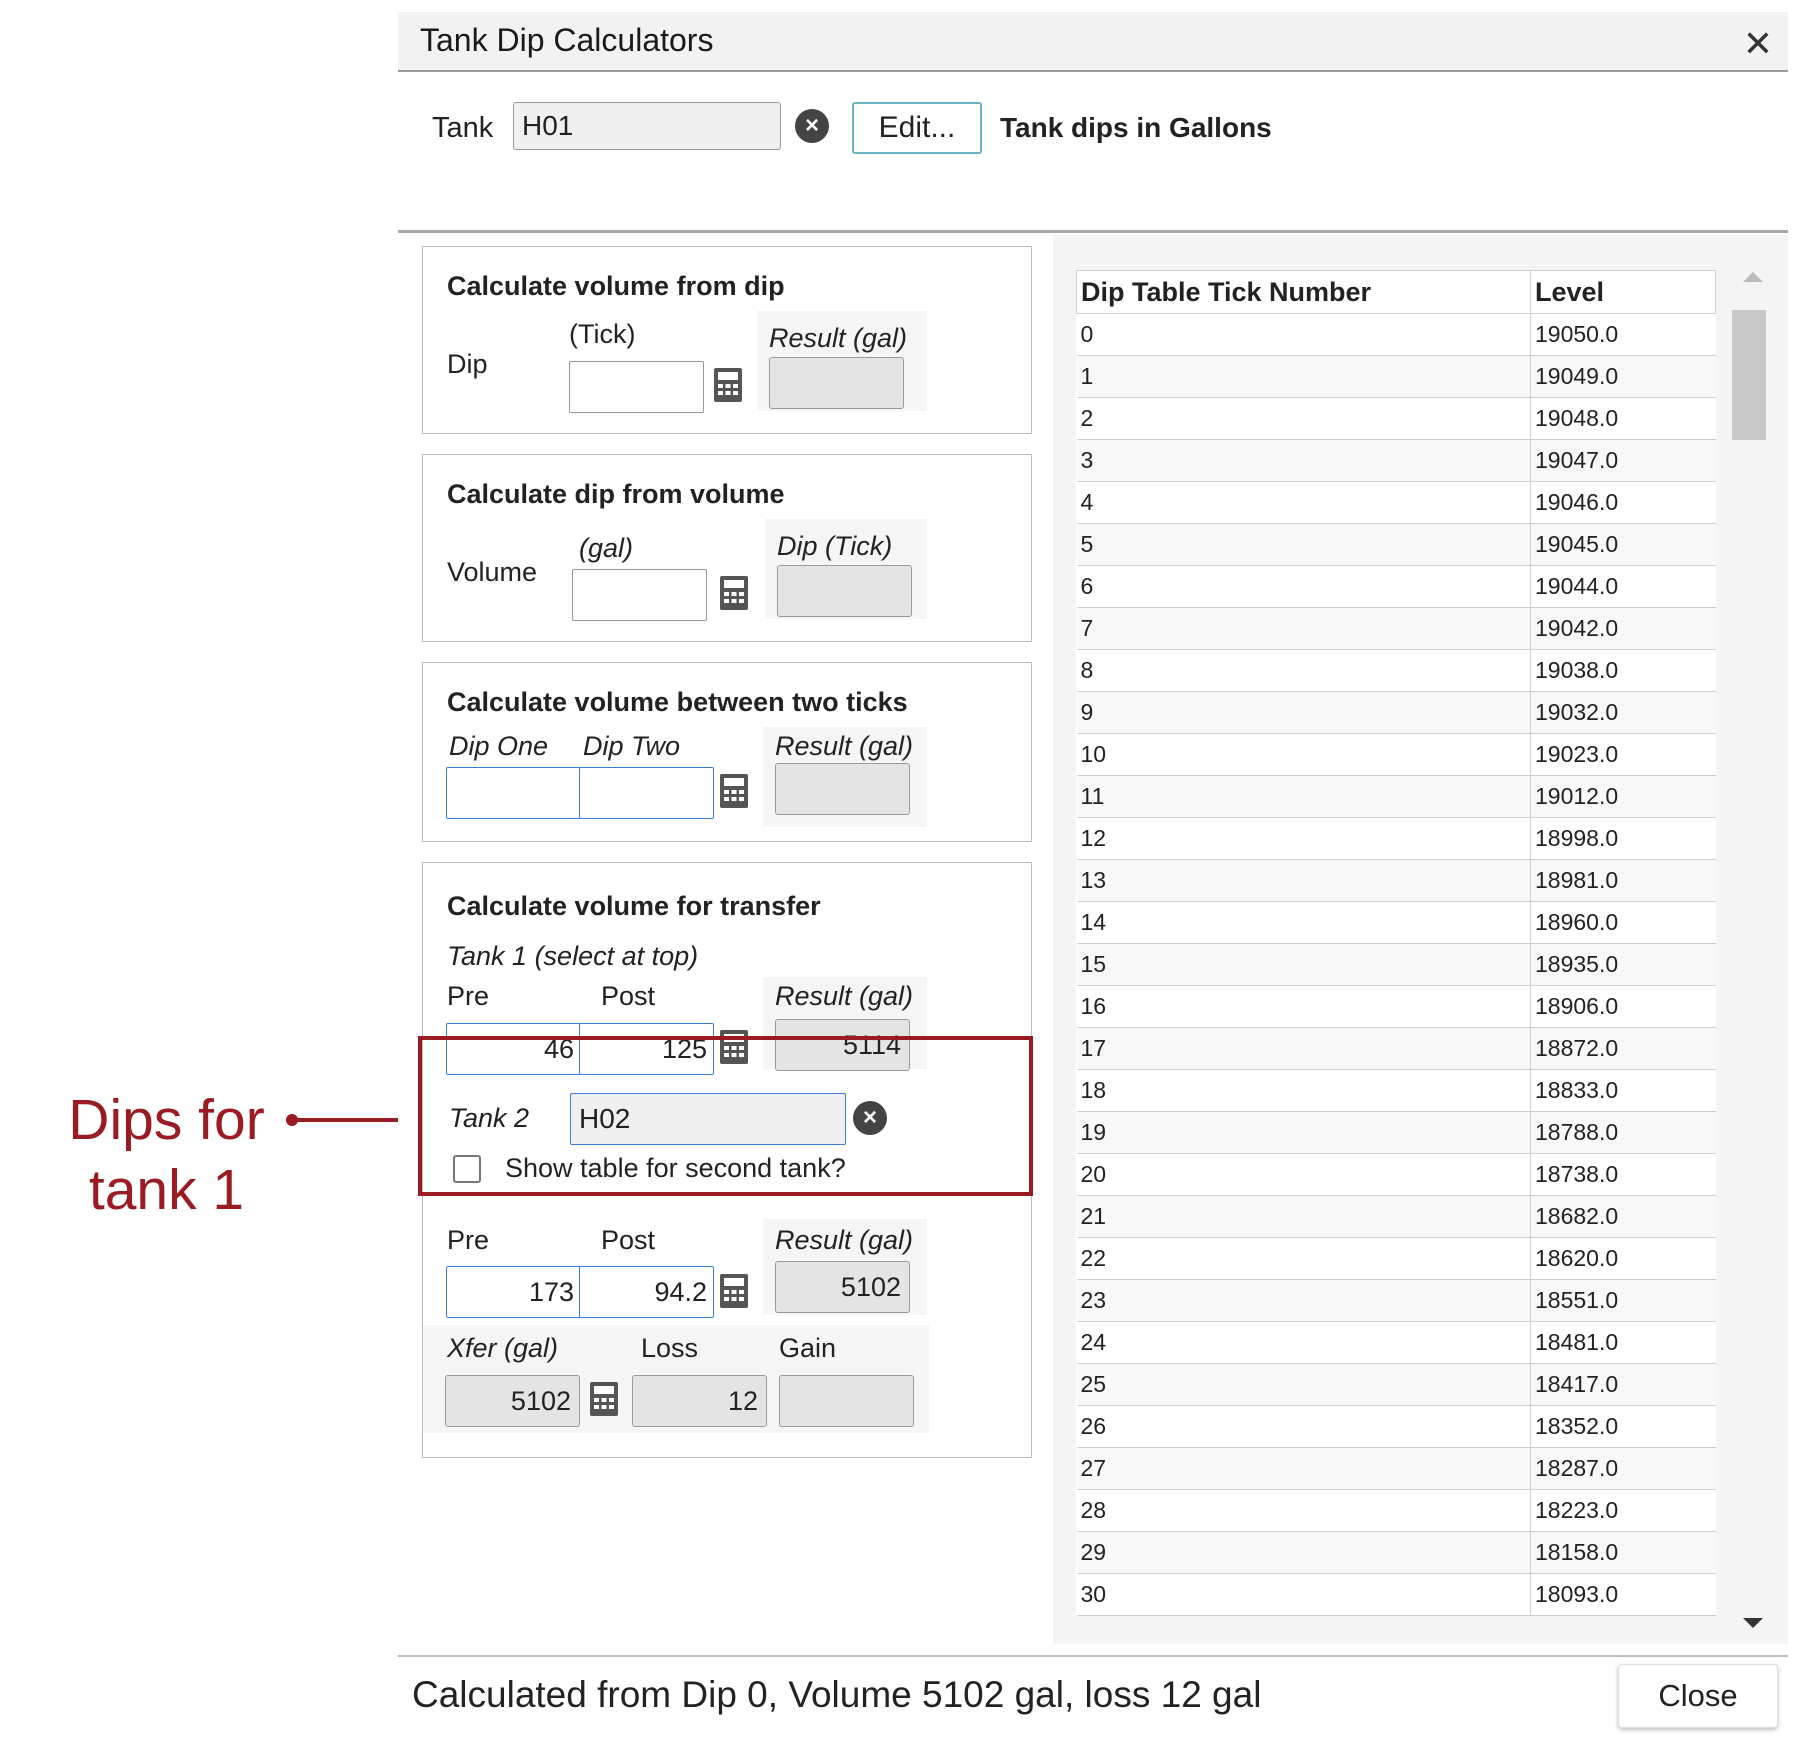 The width and height of the screenshot is (1797, 1747). What do you see at coordinates (1093, 42) in the screenshot?
I see `dialog-titlebar: Tank Dip Calculators ✕` at bounding box center [1093, 42].